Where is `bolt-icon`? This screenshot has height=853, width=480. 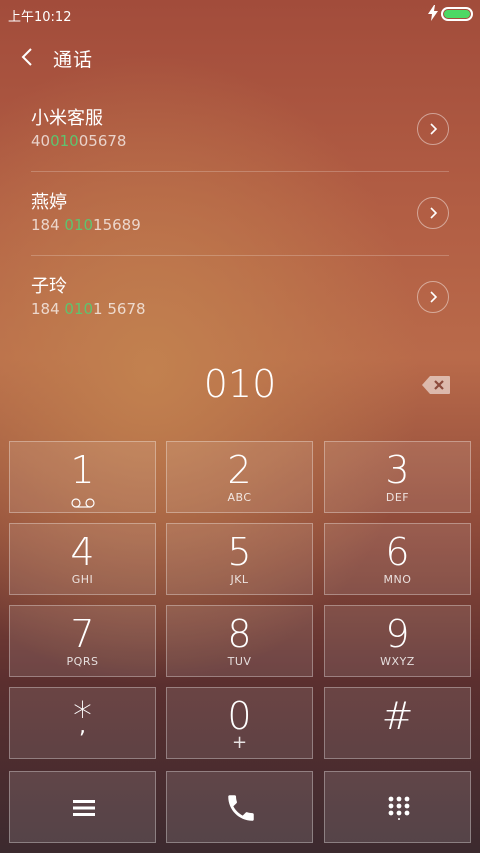
bolt-icon is located at coordinates (433, 15).